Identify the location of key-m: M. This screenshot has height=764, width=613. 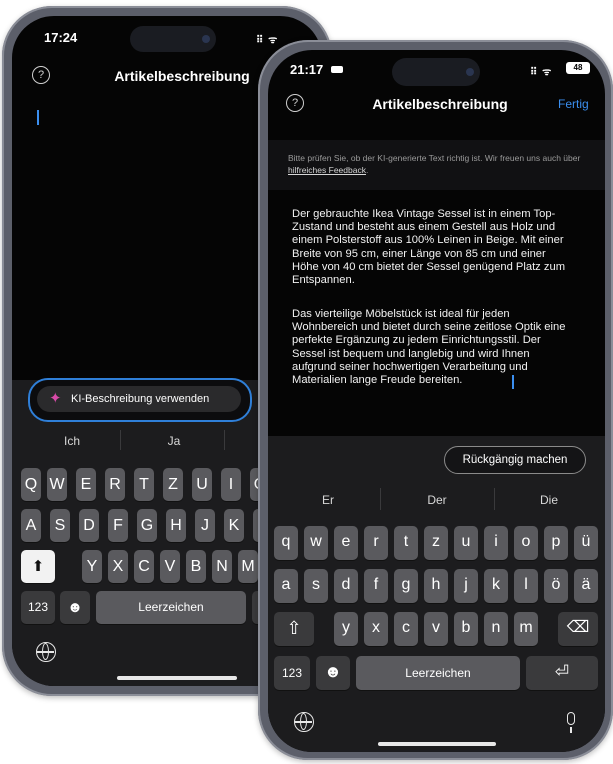
(248, 566).